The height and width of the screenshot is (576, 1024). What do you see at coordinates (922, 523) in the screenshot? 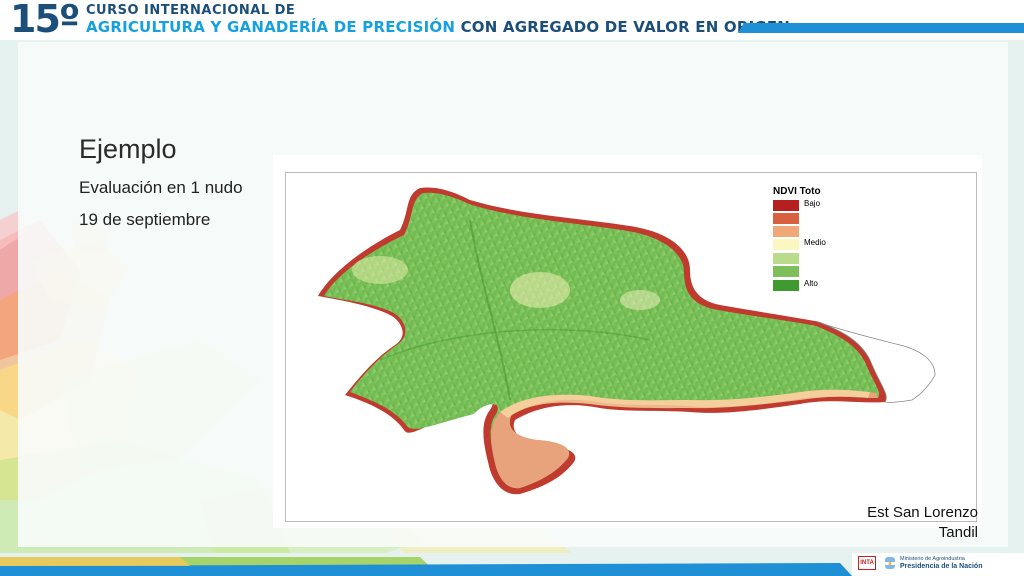
I see `station-label: Est San Lorenzo Tandil` at bounding box center [922, 523].